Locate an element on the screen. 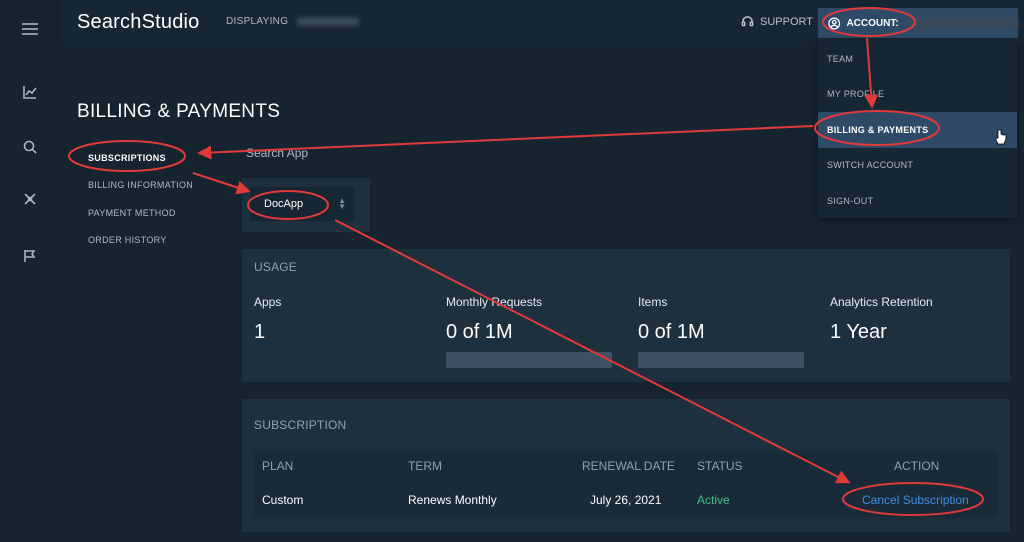 Image resolution: width=1024 pixels, height=542 pixels. column-header-action: ACTION is located at coordinates (917, 466).